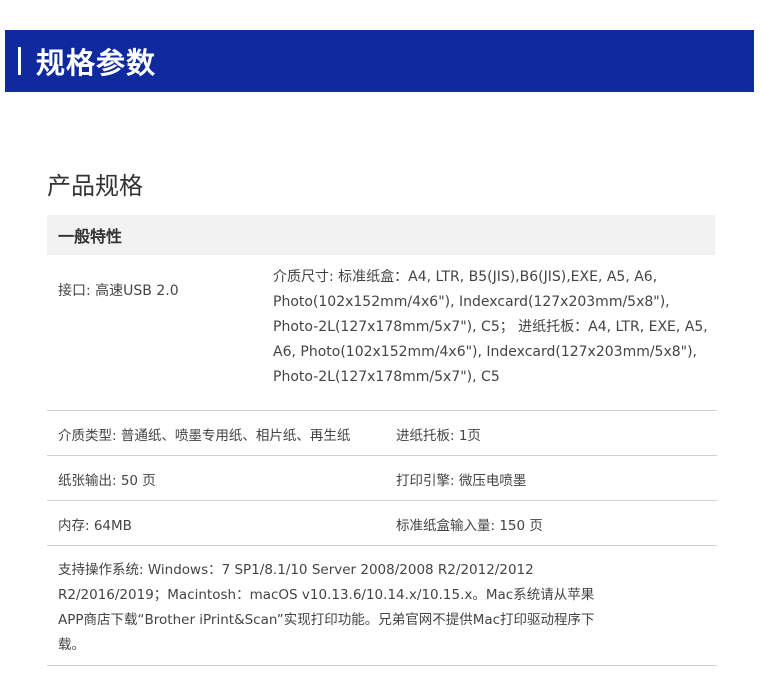  Describe the element at coordinates (461, 481) in the screenshot. I see `spec-print-engine: 打印引擎: 微压电喷墨` at that location.